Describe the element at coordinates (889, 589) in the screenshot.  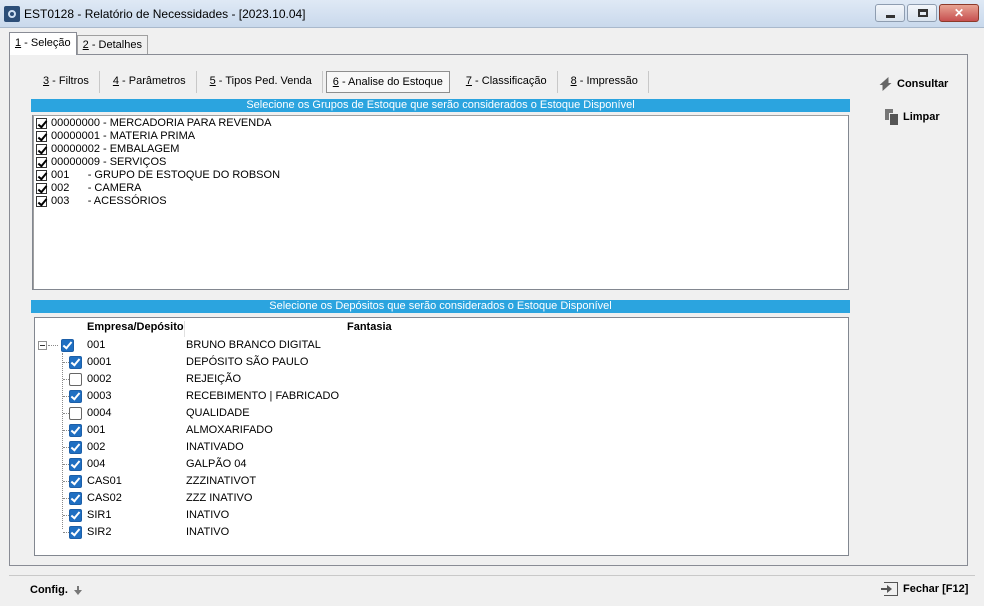
I see `exit-icon` at that location.